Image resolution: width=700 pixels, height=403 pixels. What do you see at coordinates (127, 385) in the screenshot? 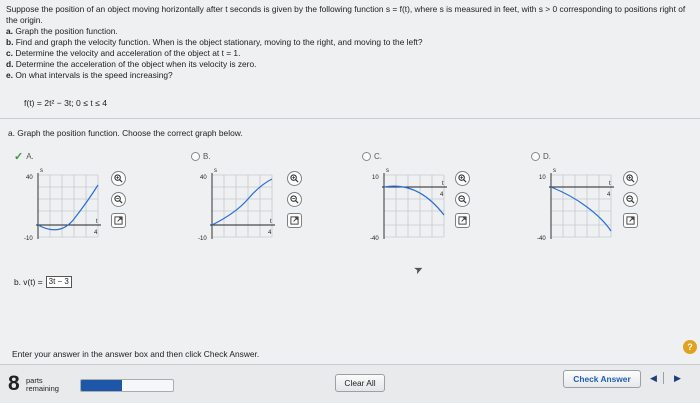
I see `progress-bar` at bounding box center [127, 385].